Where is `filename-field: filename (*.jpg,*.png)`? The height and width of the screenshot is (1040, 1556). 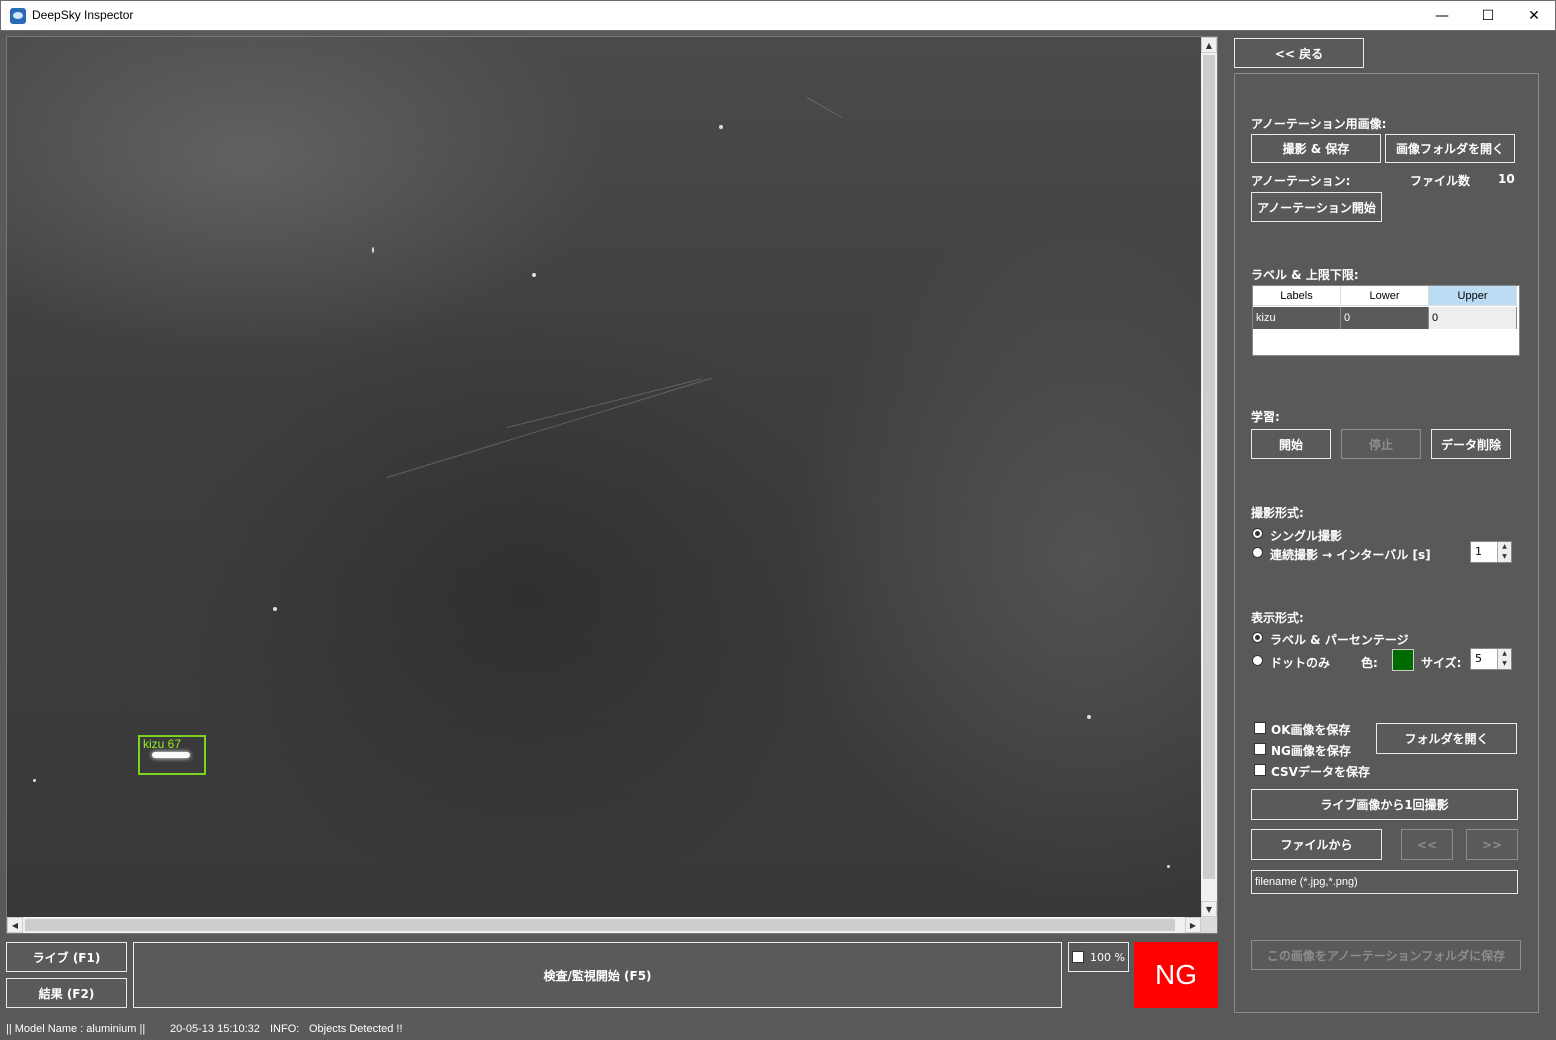
filename-field: filename (*.jpg,*.png) is located at coordinates (1384, 882).